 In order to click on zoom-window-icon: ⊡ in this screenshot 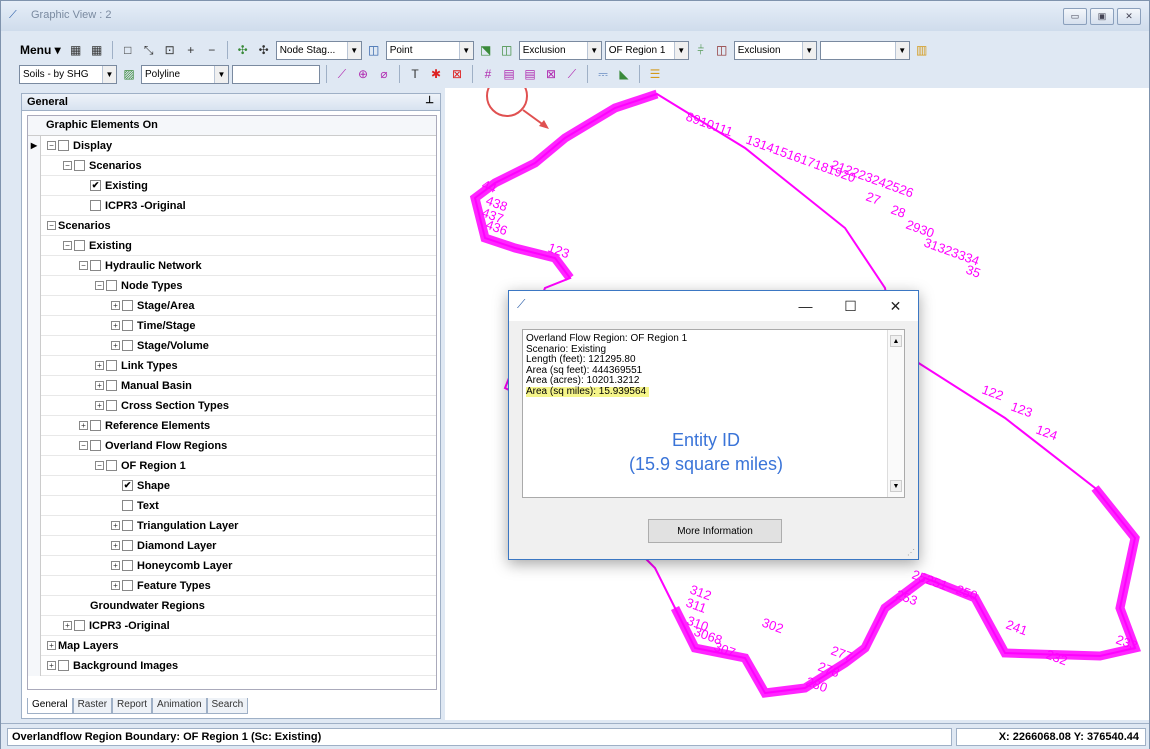, I will do `click(170, 50)`.